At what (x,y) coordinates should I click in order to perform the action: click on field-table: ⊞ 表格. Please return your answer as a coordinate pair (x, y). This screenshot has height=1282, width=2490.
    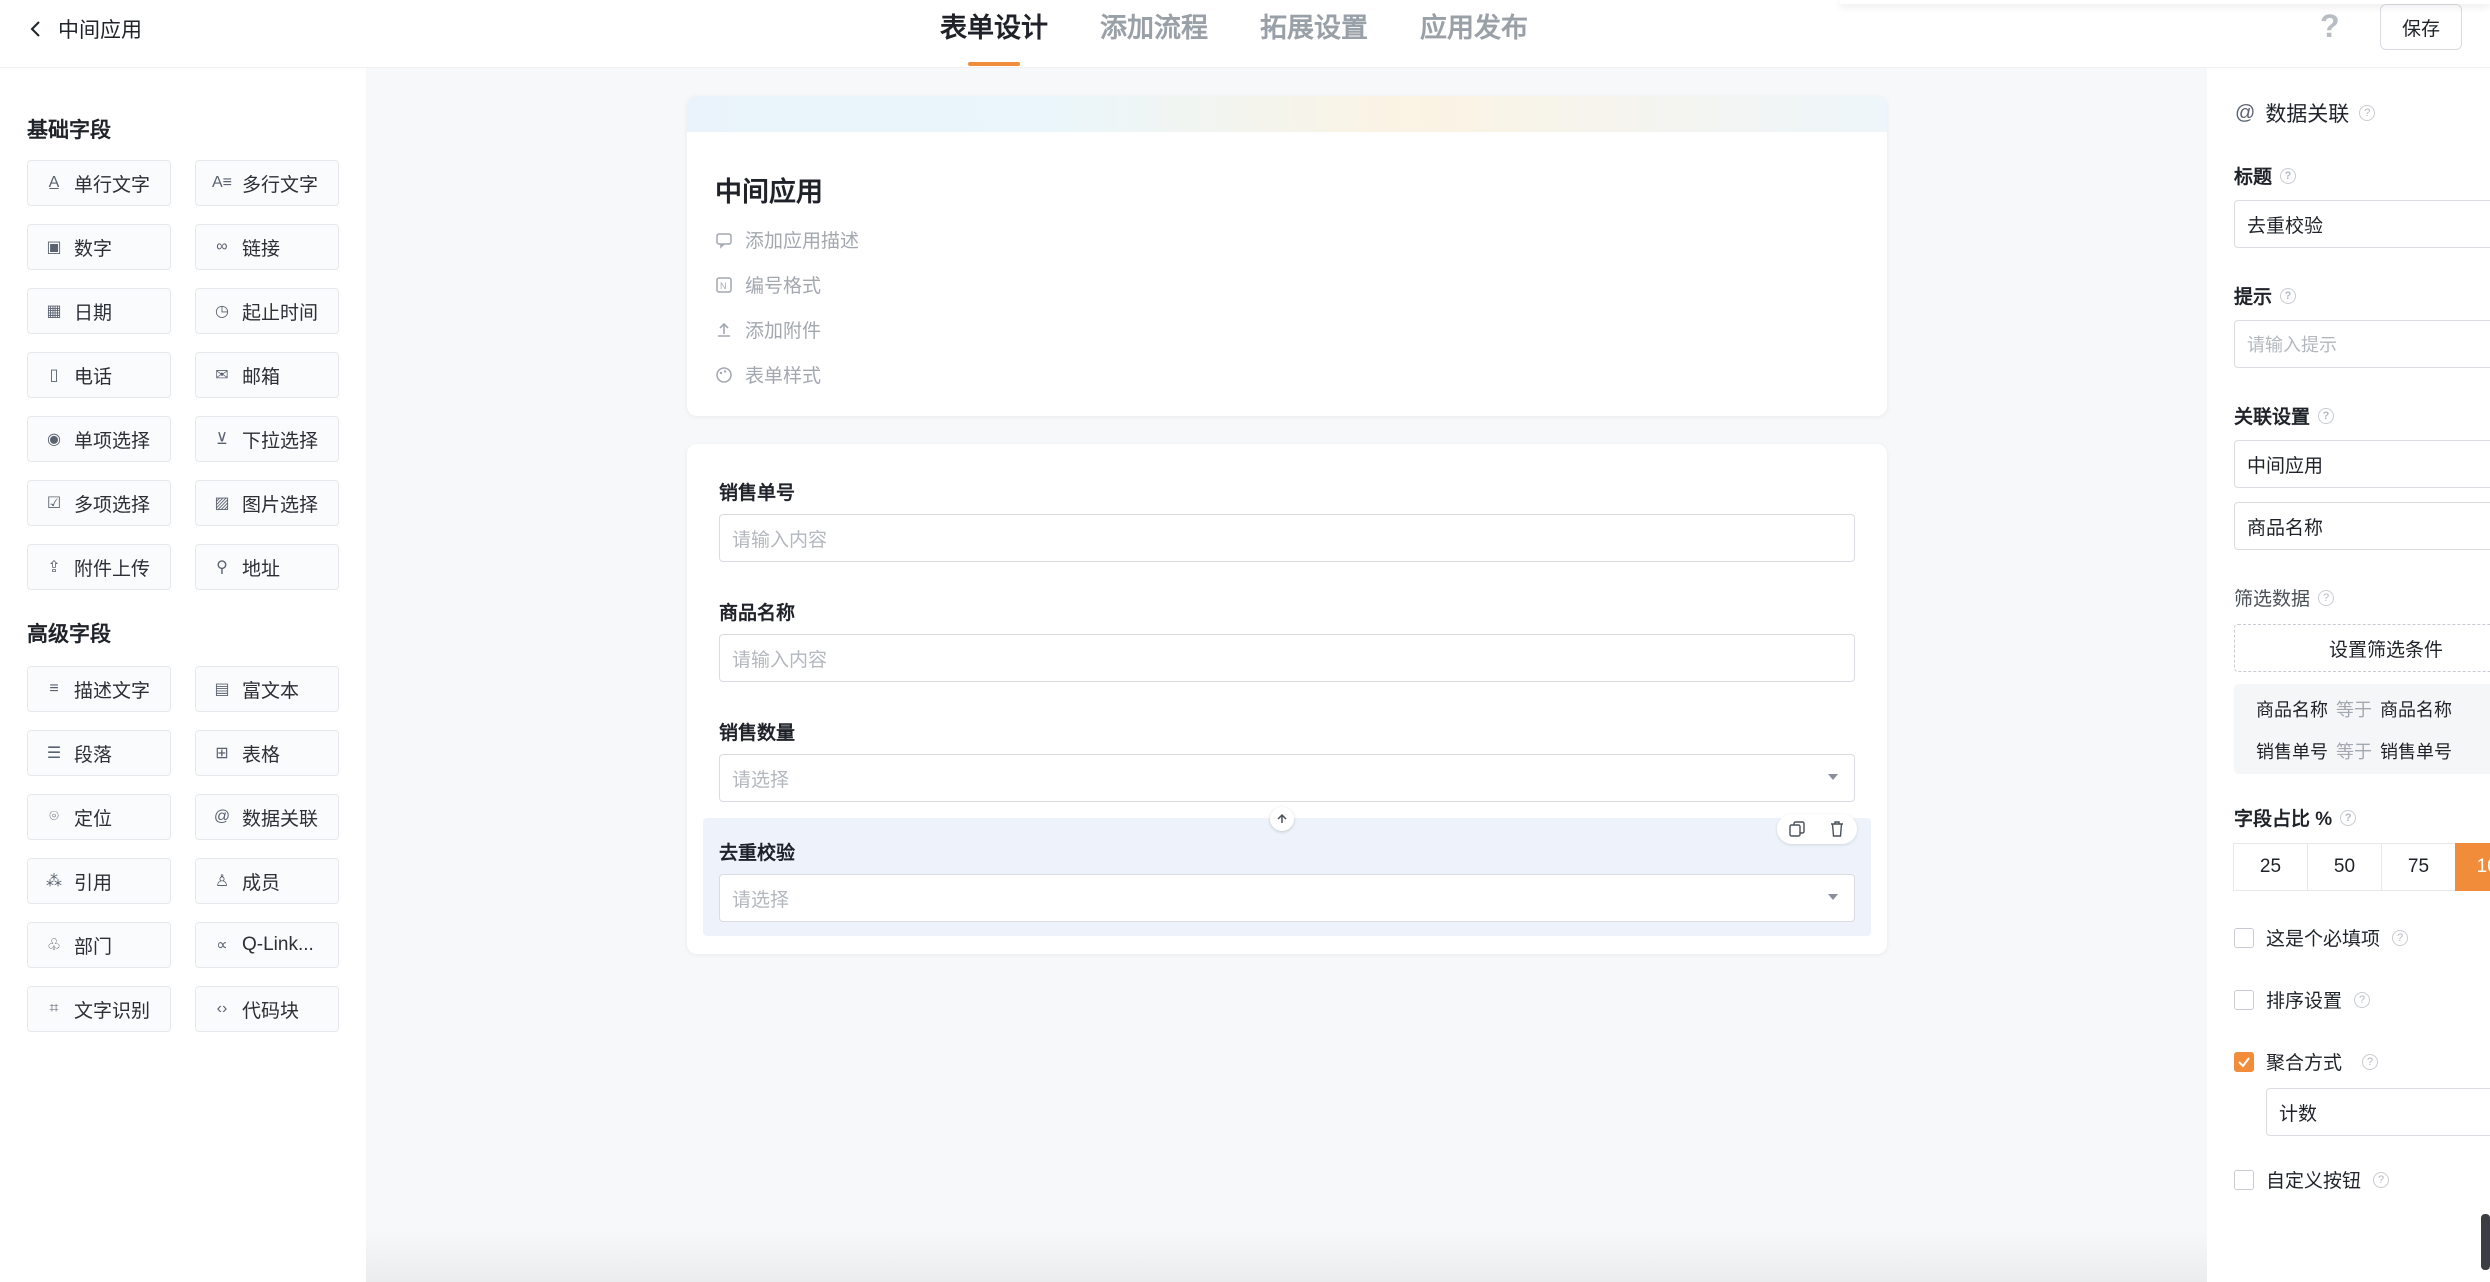
    Looking at the image, I should click on (267, 753).